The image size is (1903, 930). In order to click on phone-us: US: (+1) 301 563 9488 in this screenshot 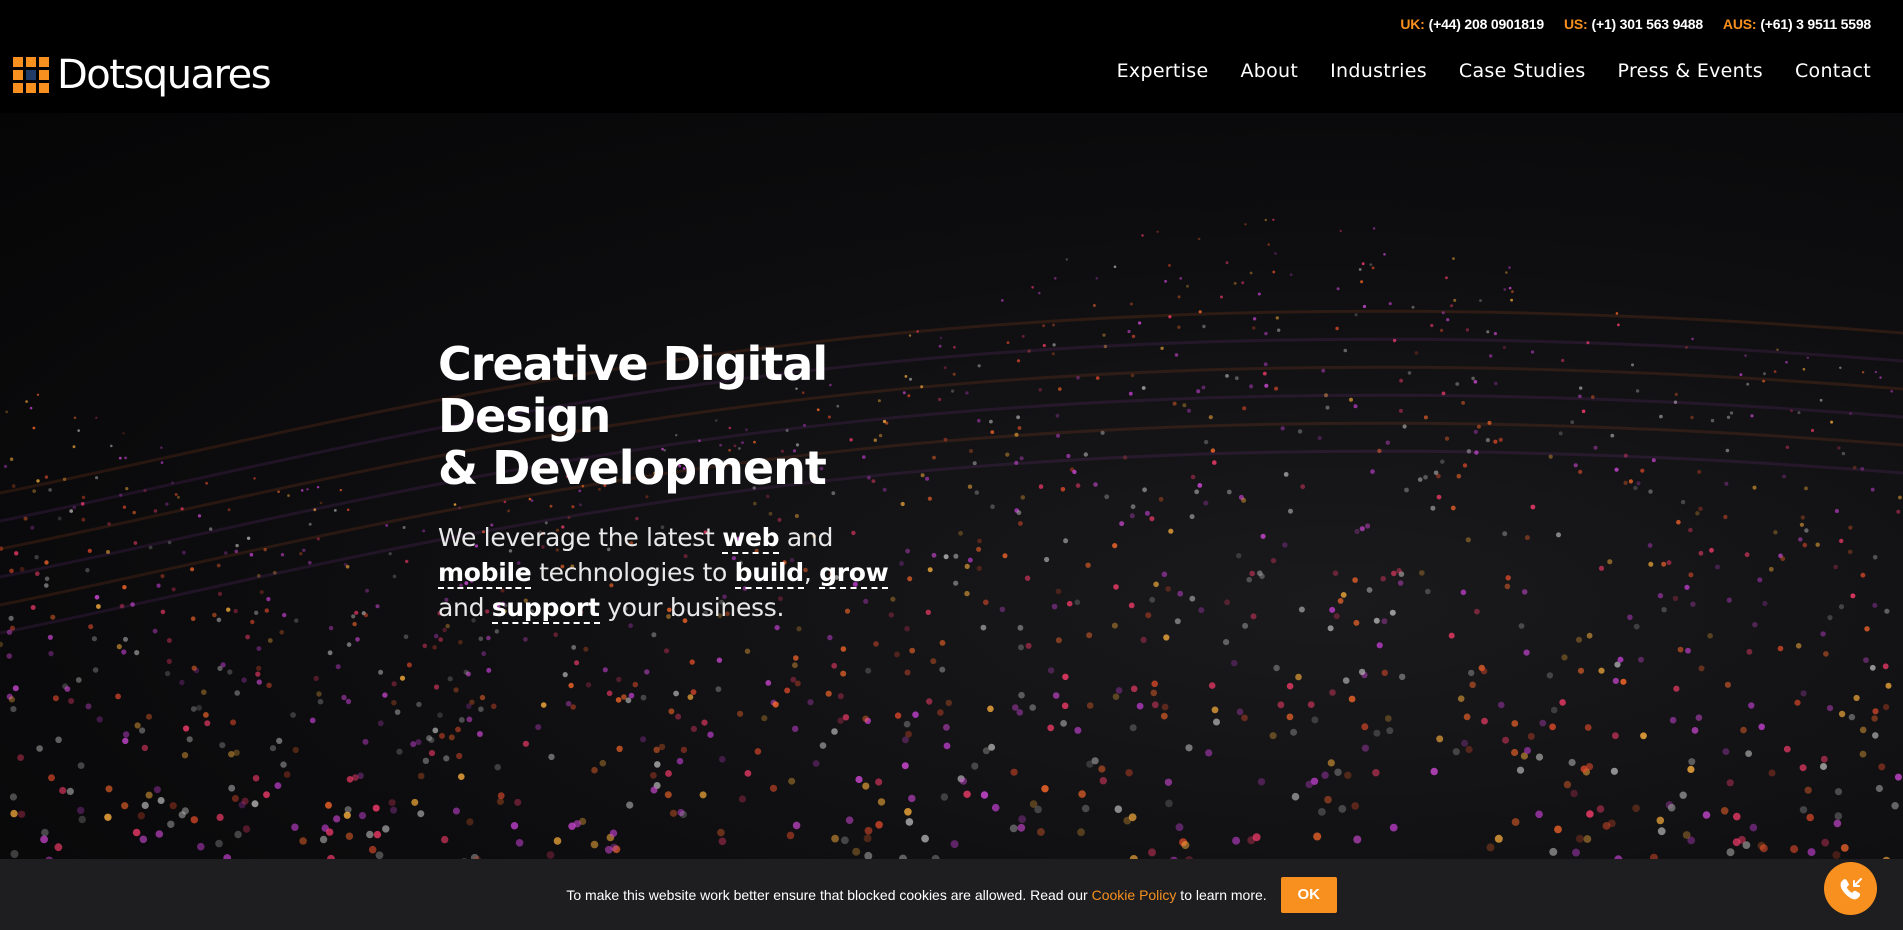, I will do `click(1633, 24)`.